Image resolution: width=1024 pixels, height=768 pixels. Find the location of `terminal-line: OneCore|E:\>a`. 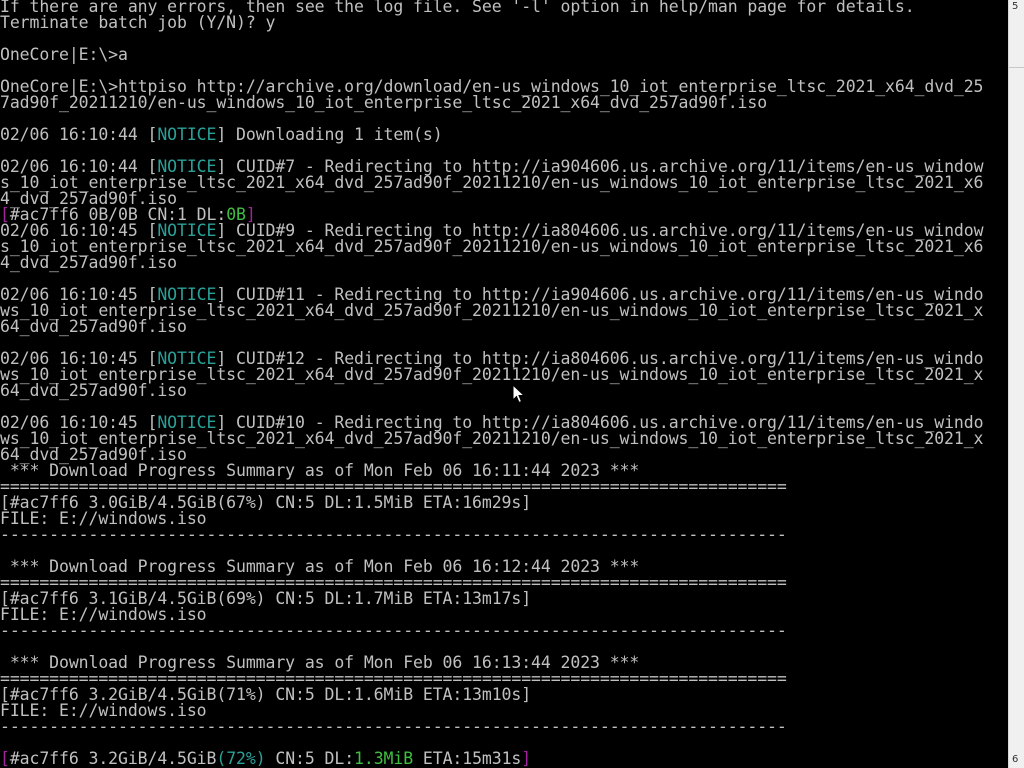

terminal-line: OneCore|E:\>a is located at coordinates (64, 54).